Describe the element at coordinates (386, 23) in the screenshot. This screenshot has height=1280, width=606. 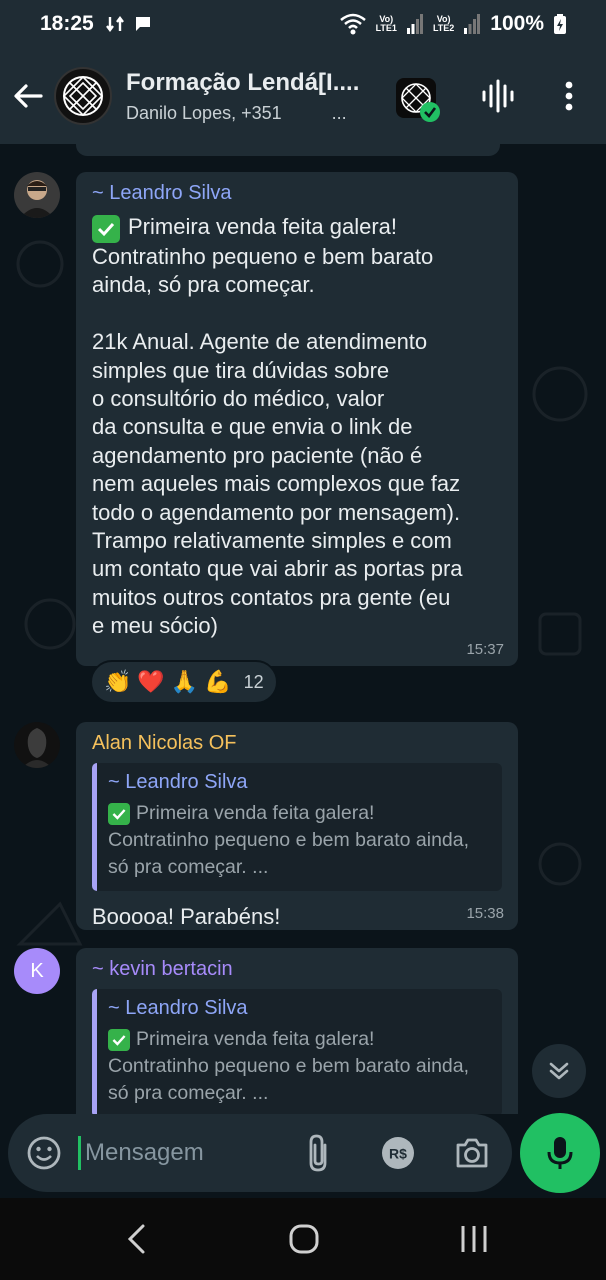
I see `sim1-label: Vo) LTE1` at that location.